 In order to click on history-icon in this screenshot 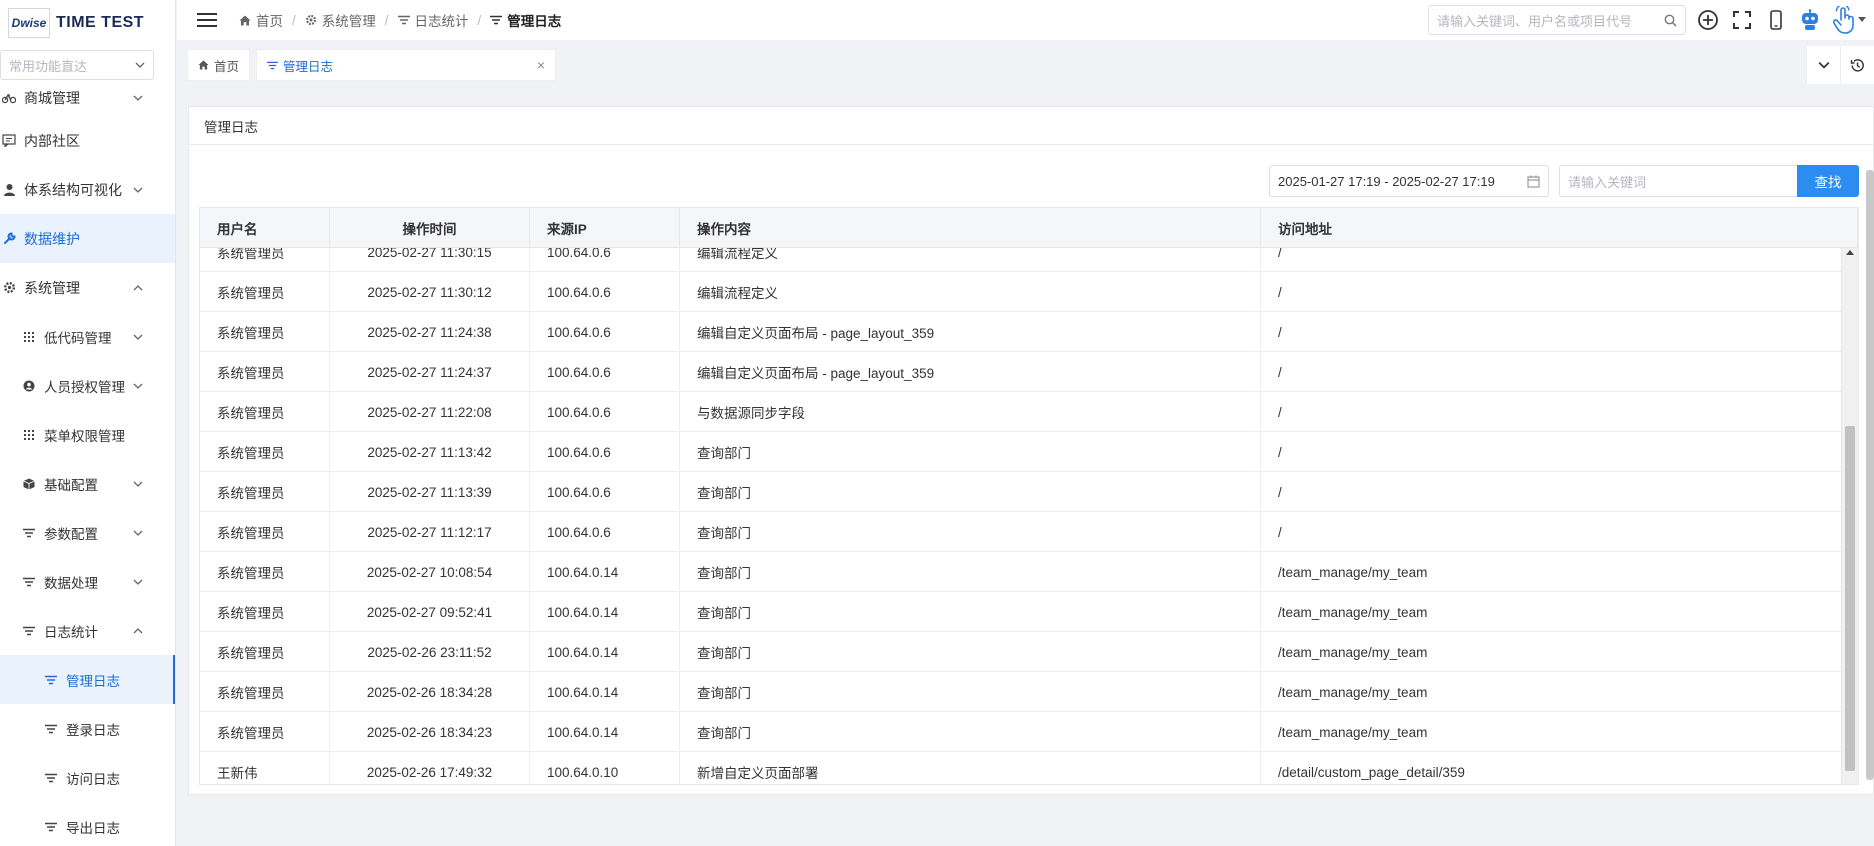, I will do `click(1857, 65)`.